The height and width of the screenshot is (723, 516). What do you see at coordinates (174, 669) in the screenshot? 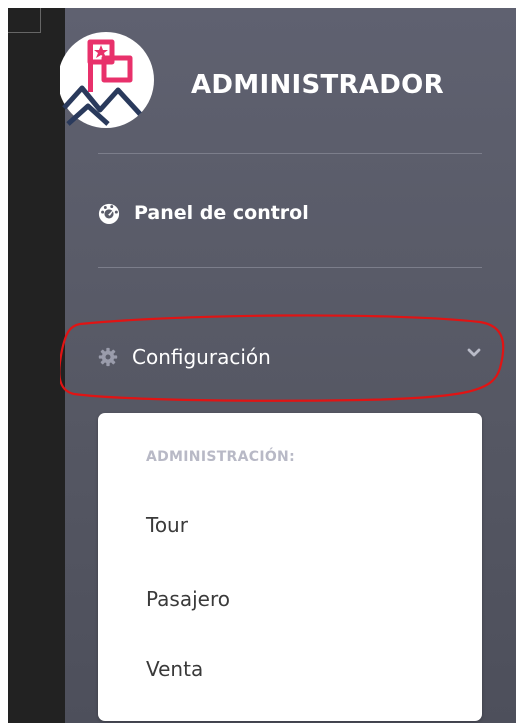
I see `submenu-item-venta: Venta` at bounding box center [174, 669].